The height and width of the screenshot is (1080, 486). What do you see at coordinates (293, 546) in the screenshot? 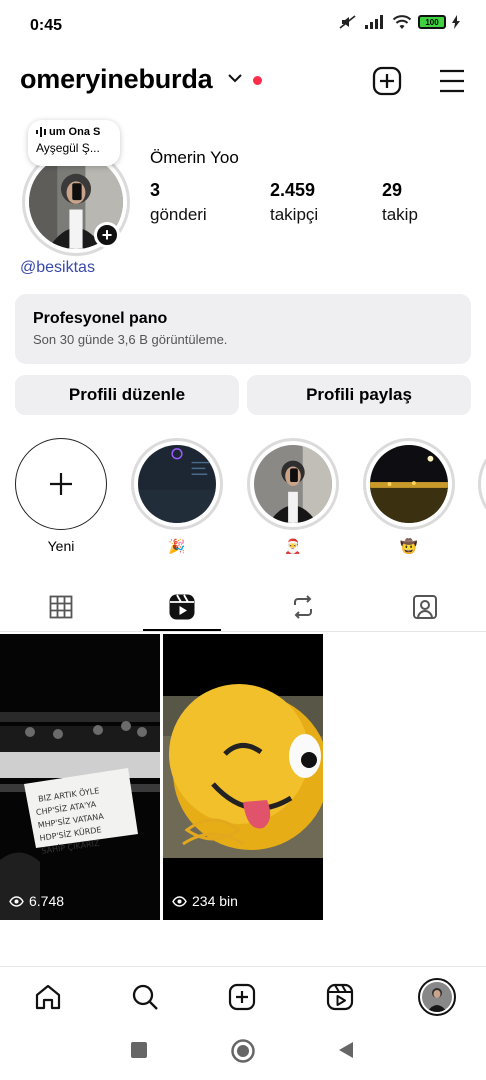
I see `highlight-label: 🎅` at bounding box center [293, 546].